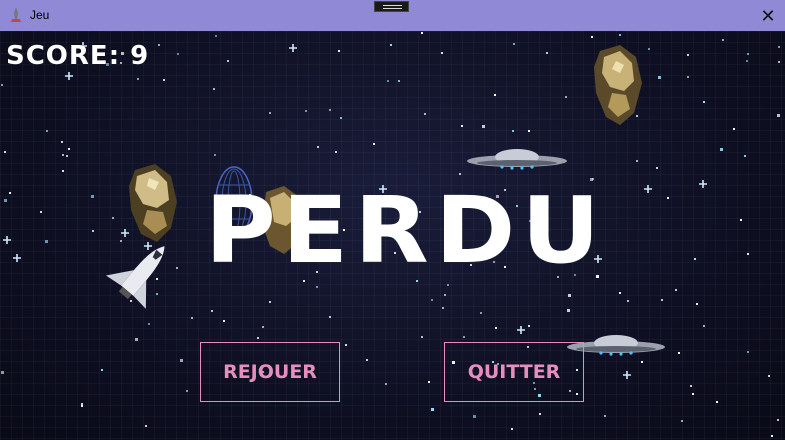 The width and height of the screenshot is (785, 440). What do you see at coordinates (514, 372) in the screenshot?
I see `quit-button: QUITTER` at bounding box center [514, 372].